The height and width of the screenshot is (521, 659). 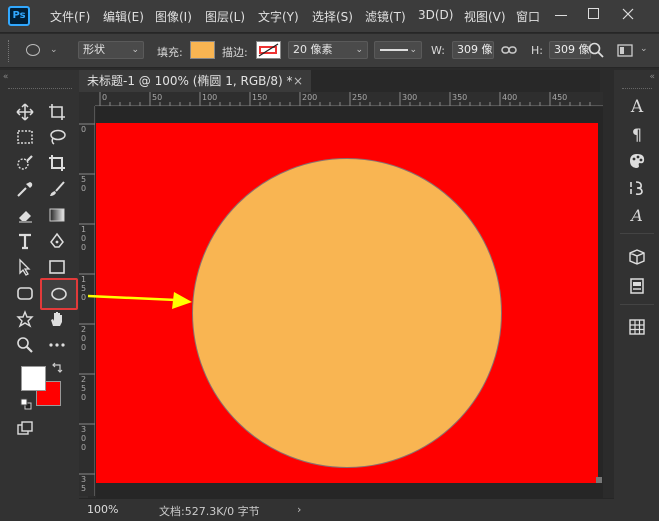 I want to click on crop-tool, so click(x=57, y=163).